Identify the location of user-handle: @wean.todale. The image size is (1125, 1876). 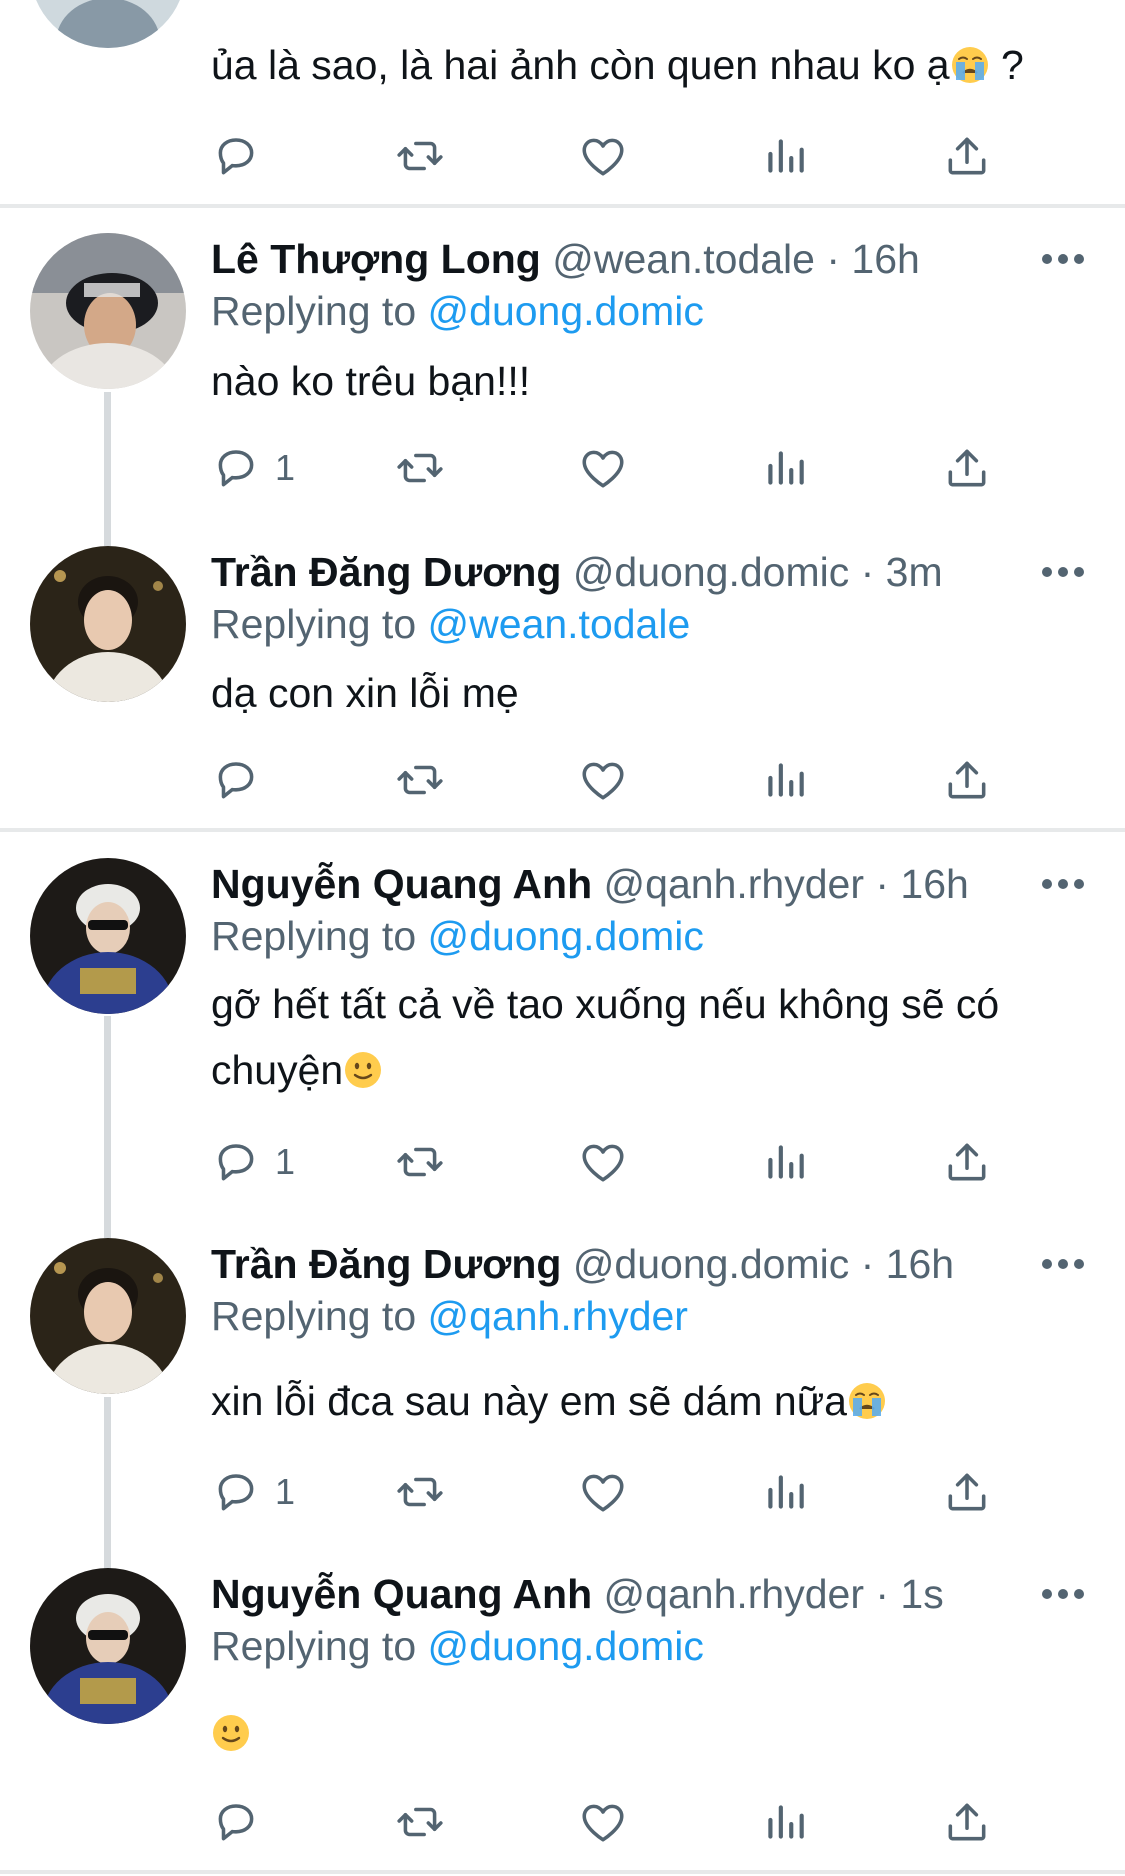
(683, 259).